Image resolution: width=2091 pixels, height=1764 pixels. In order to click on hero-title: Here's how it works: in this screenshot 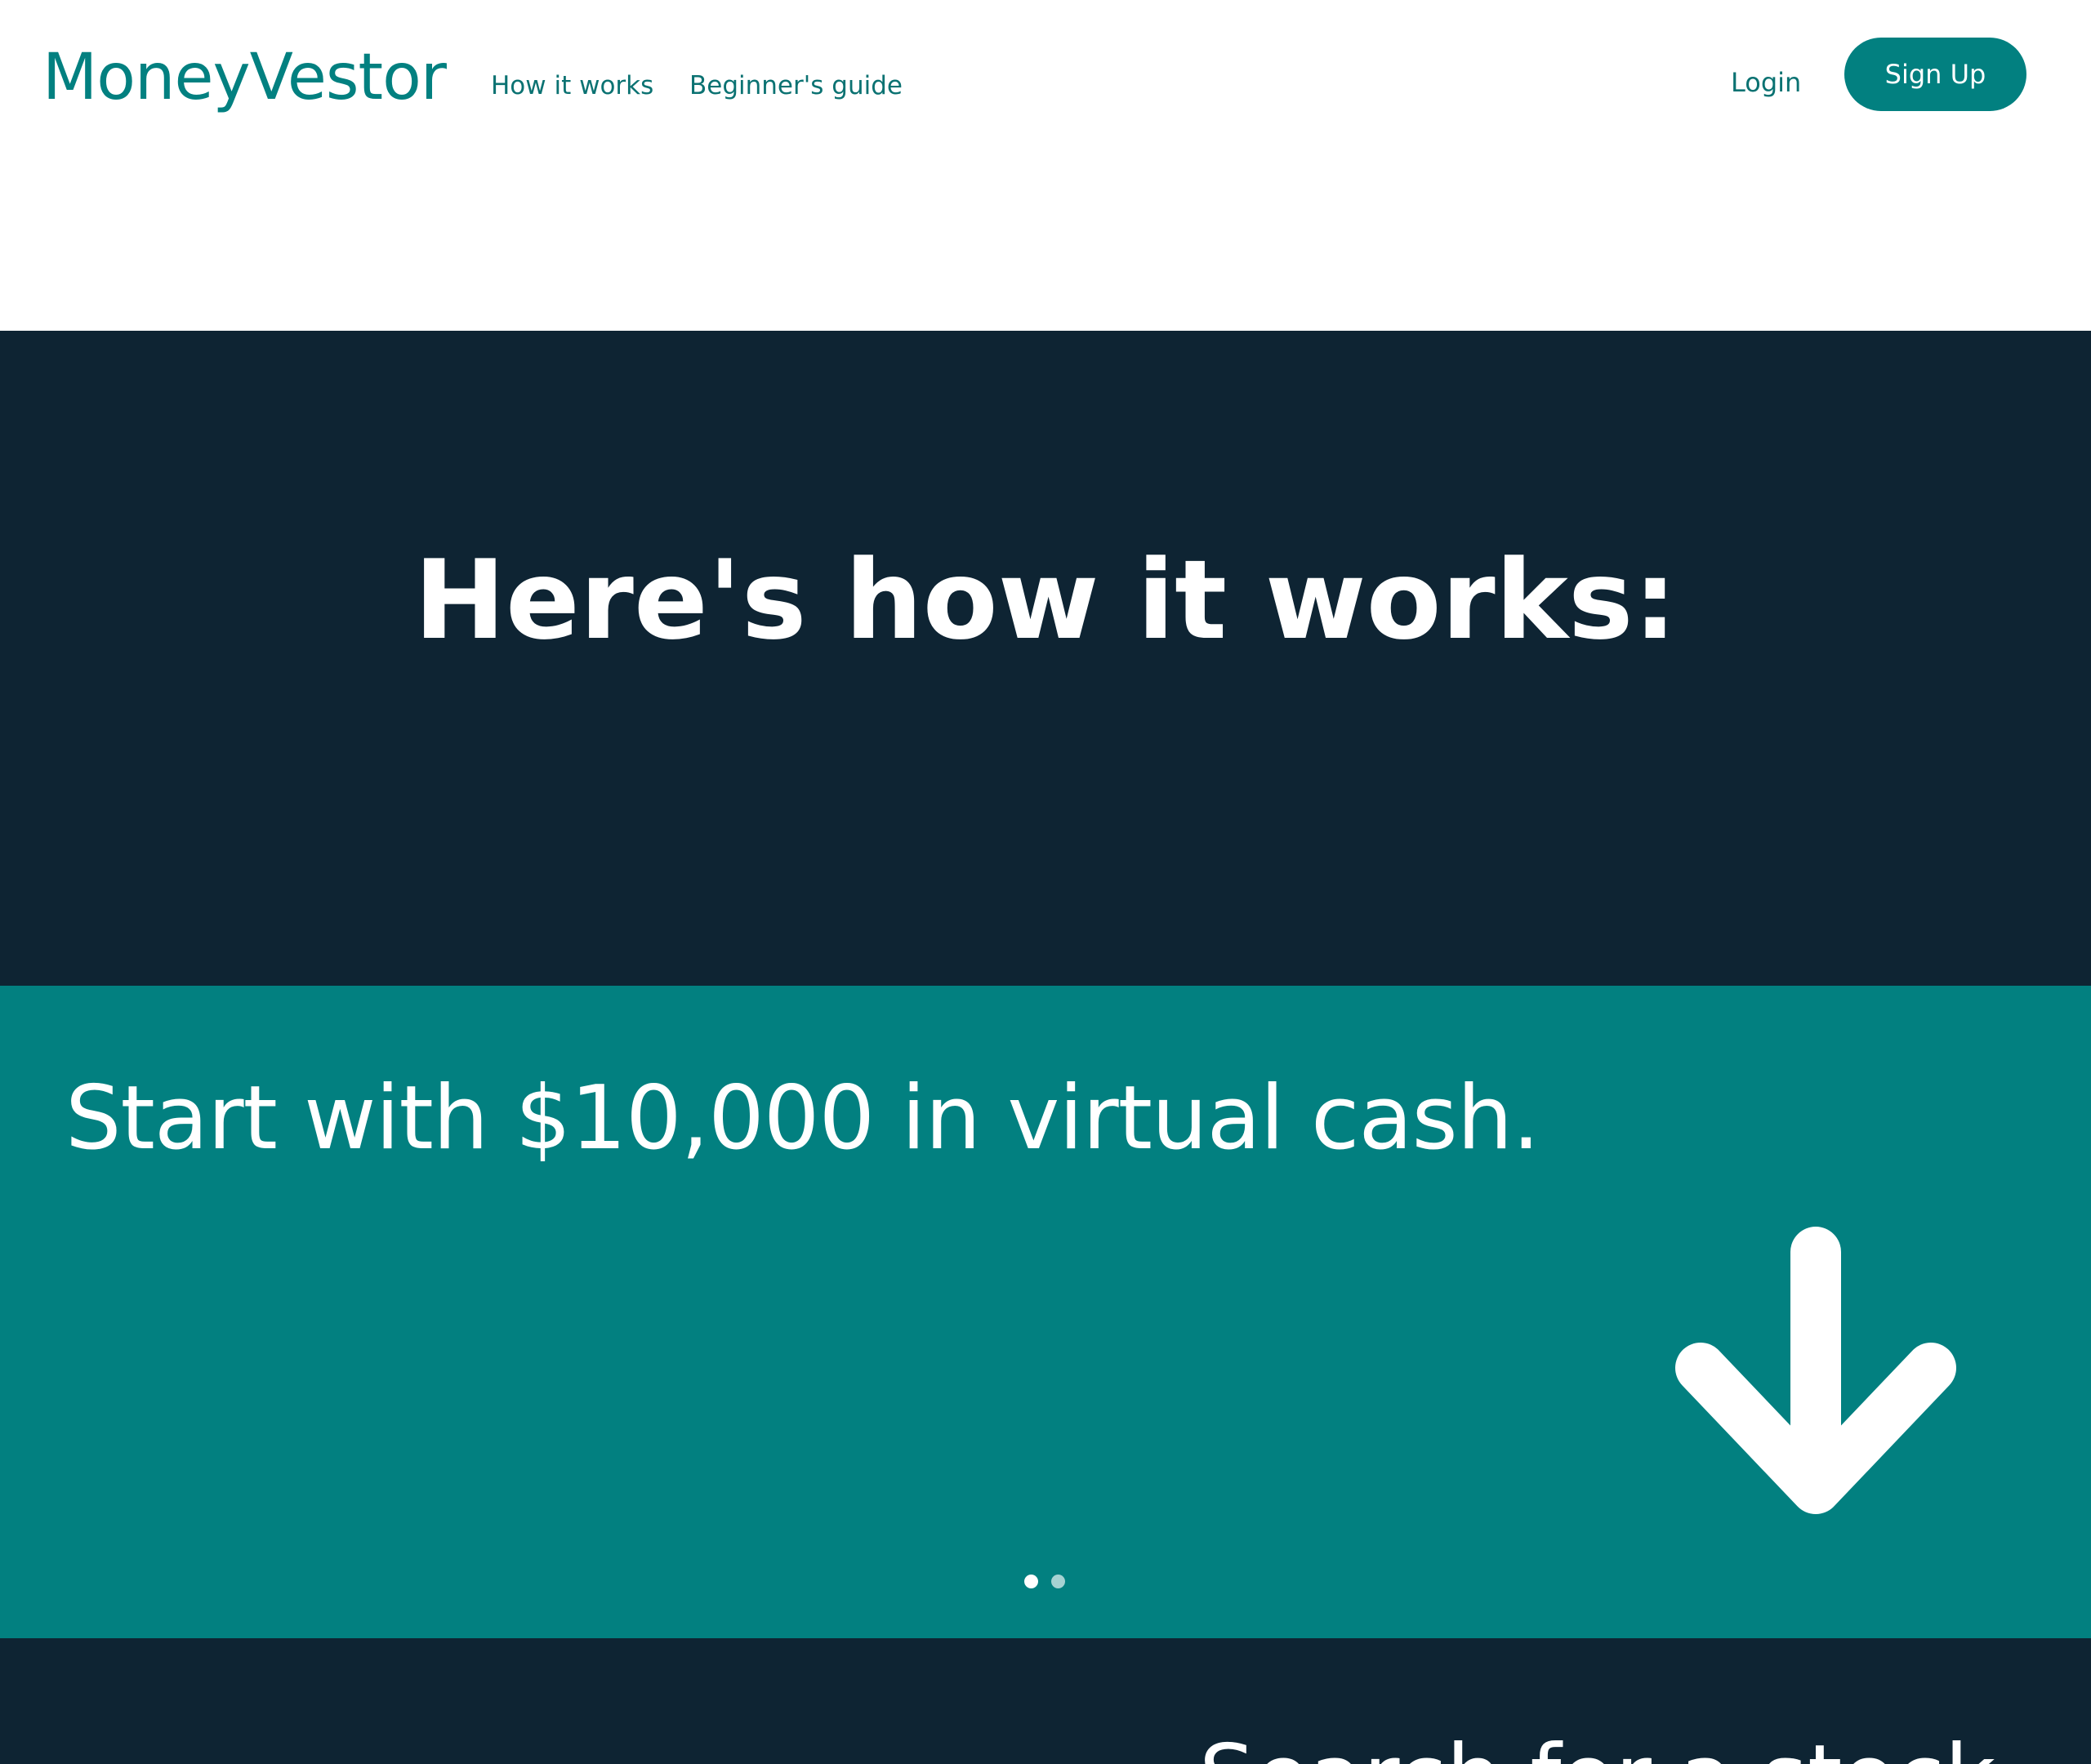, I will do `click(1045, 600)`.